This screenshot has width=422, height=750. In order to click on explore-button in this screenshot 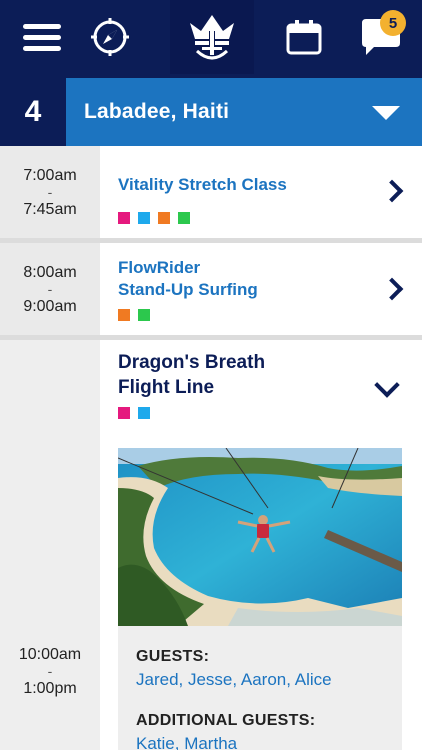, I will do `click(110, 37)`.